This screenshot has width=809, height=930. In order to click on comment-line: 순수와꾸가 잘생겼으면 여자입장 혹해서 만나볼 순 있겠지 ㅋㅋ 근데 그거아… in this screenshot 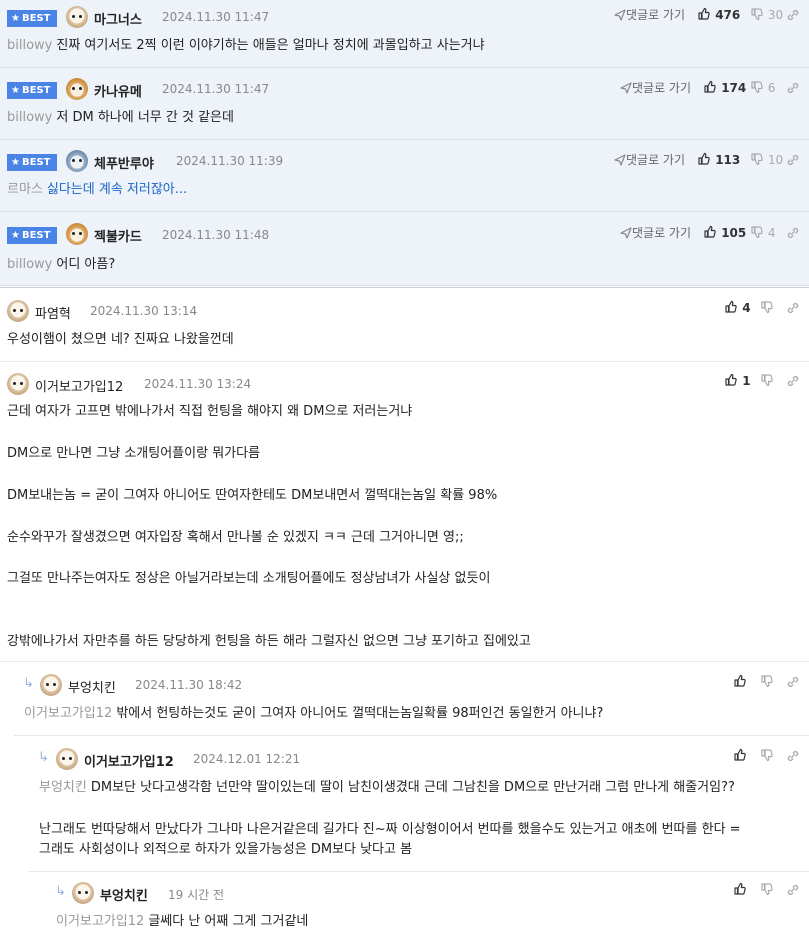, I will do `click(235, 537)`.